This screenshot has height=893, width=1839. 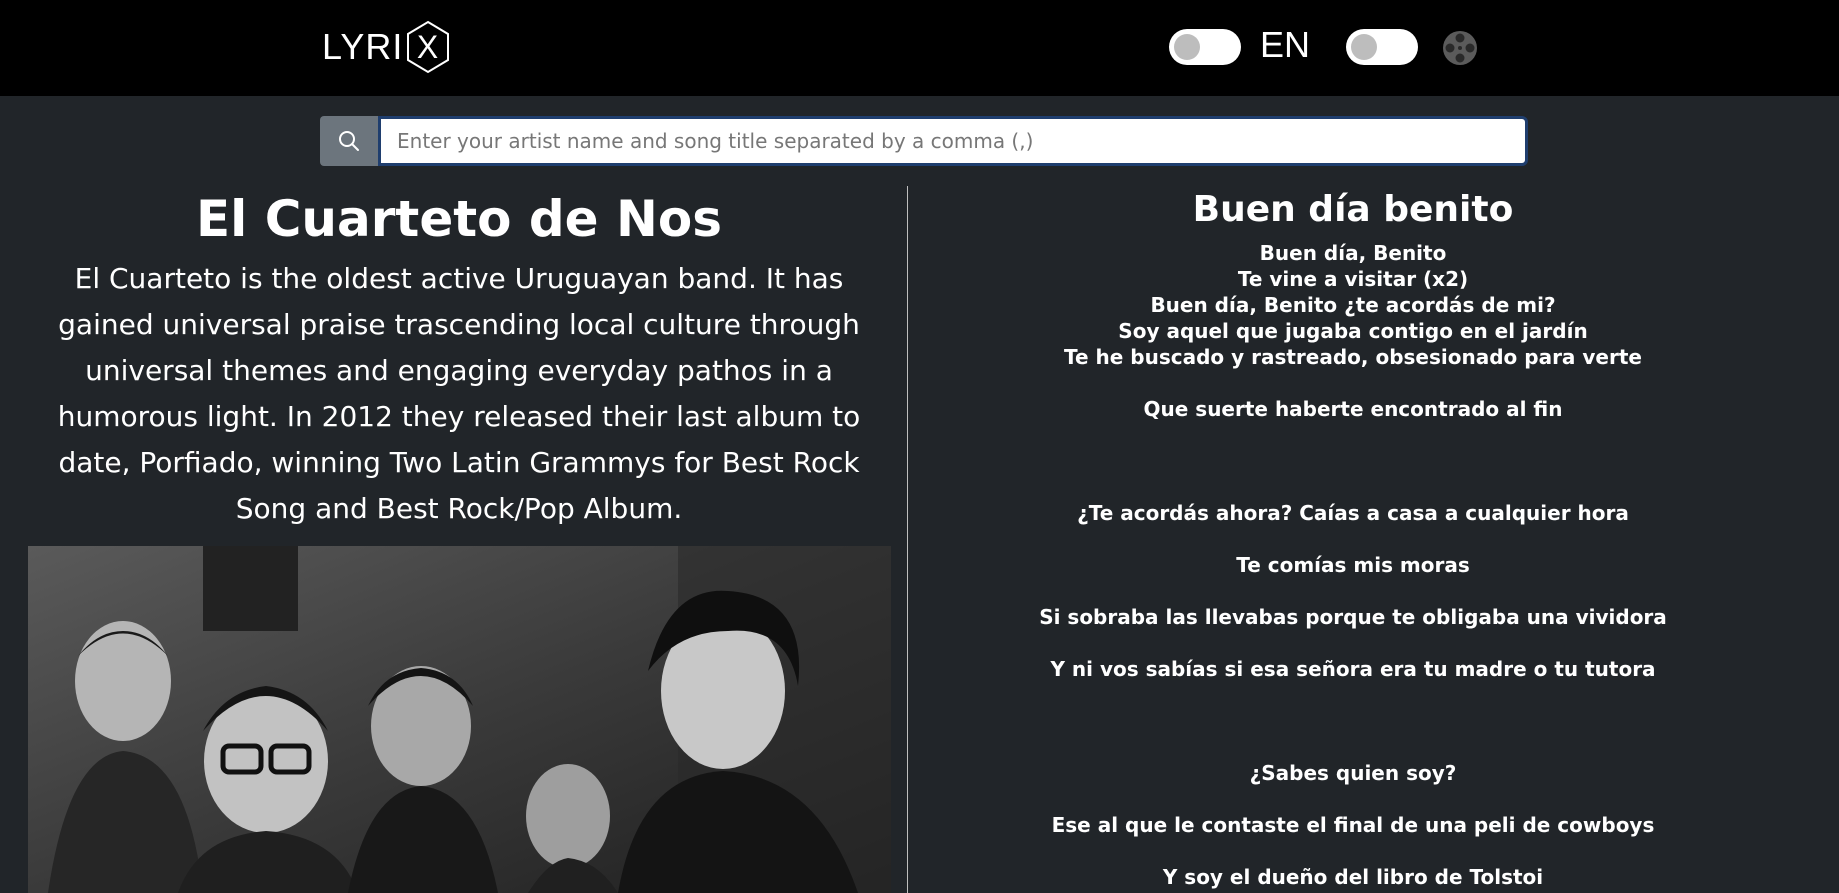 I want to click on lyric-line: ¿Sabes quien soy?, so click(x=1353, y=773).